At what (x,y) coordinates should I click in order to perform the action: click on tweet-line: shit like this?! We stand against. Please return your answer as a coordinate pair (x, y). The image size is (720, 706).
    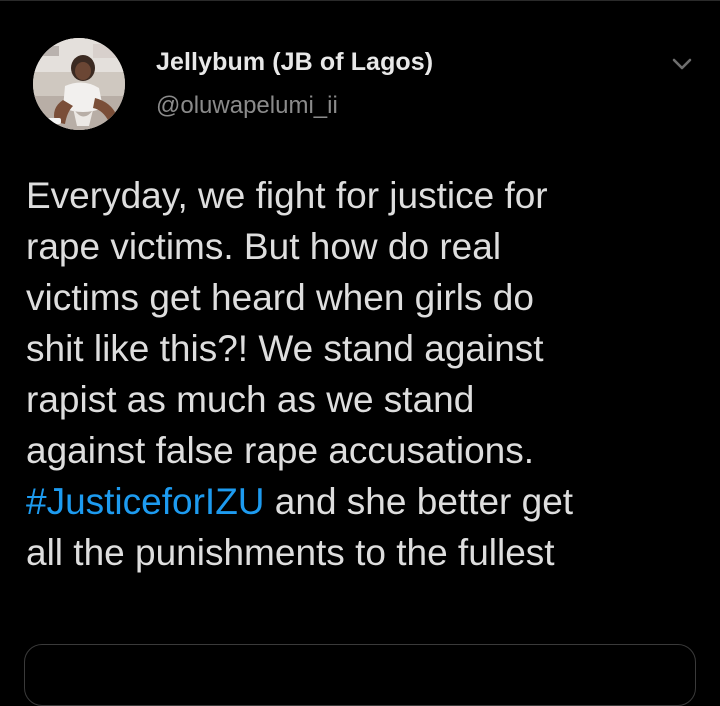
    Looking at the image, I should click on (285, 348).